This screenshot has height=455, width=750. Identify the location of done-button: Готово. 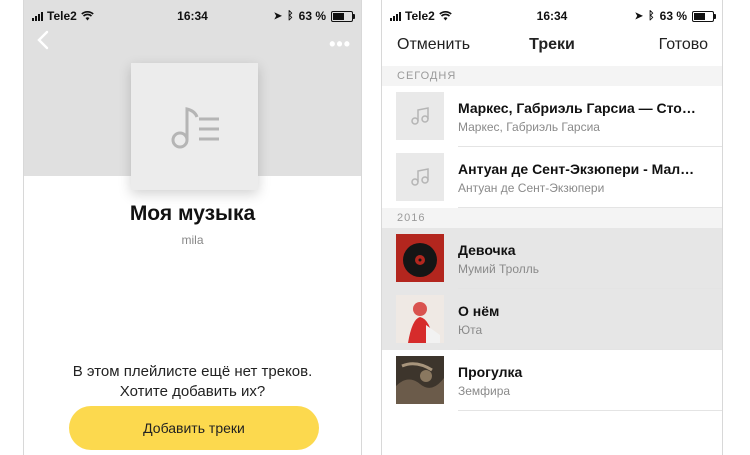
(683, 45).